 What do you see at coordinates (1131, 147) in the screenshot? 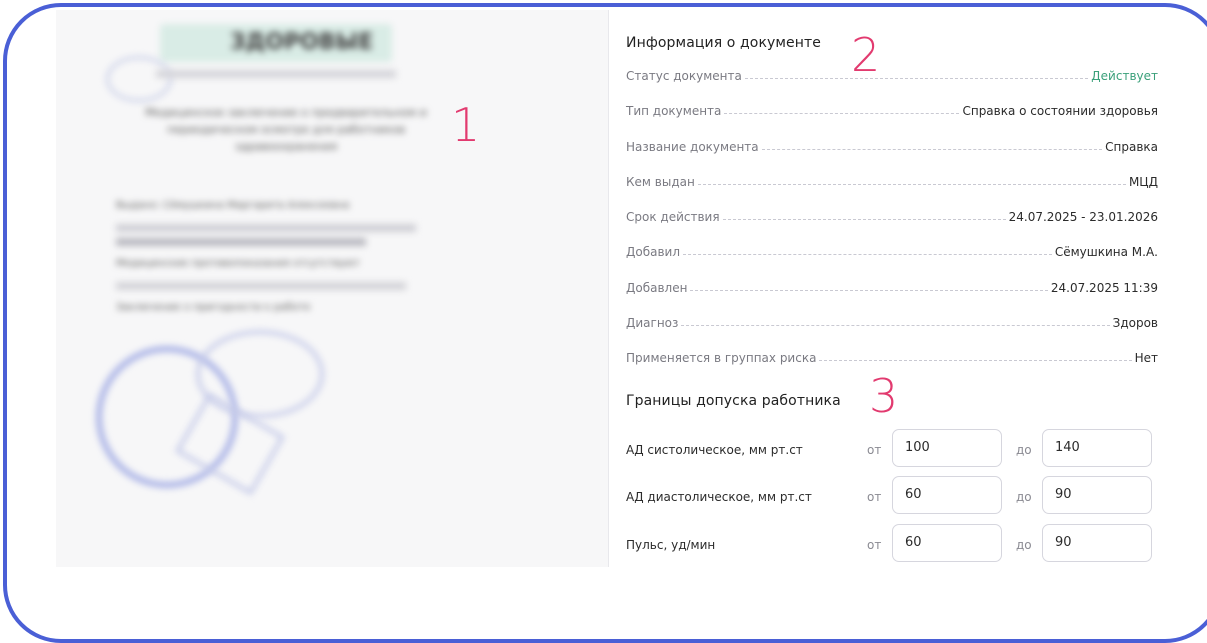
I see `info-value: Справка` at bounding box center [1131, 147].